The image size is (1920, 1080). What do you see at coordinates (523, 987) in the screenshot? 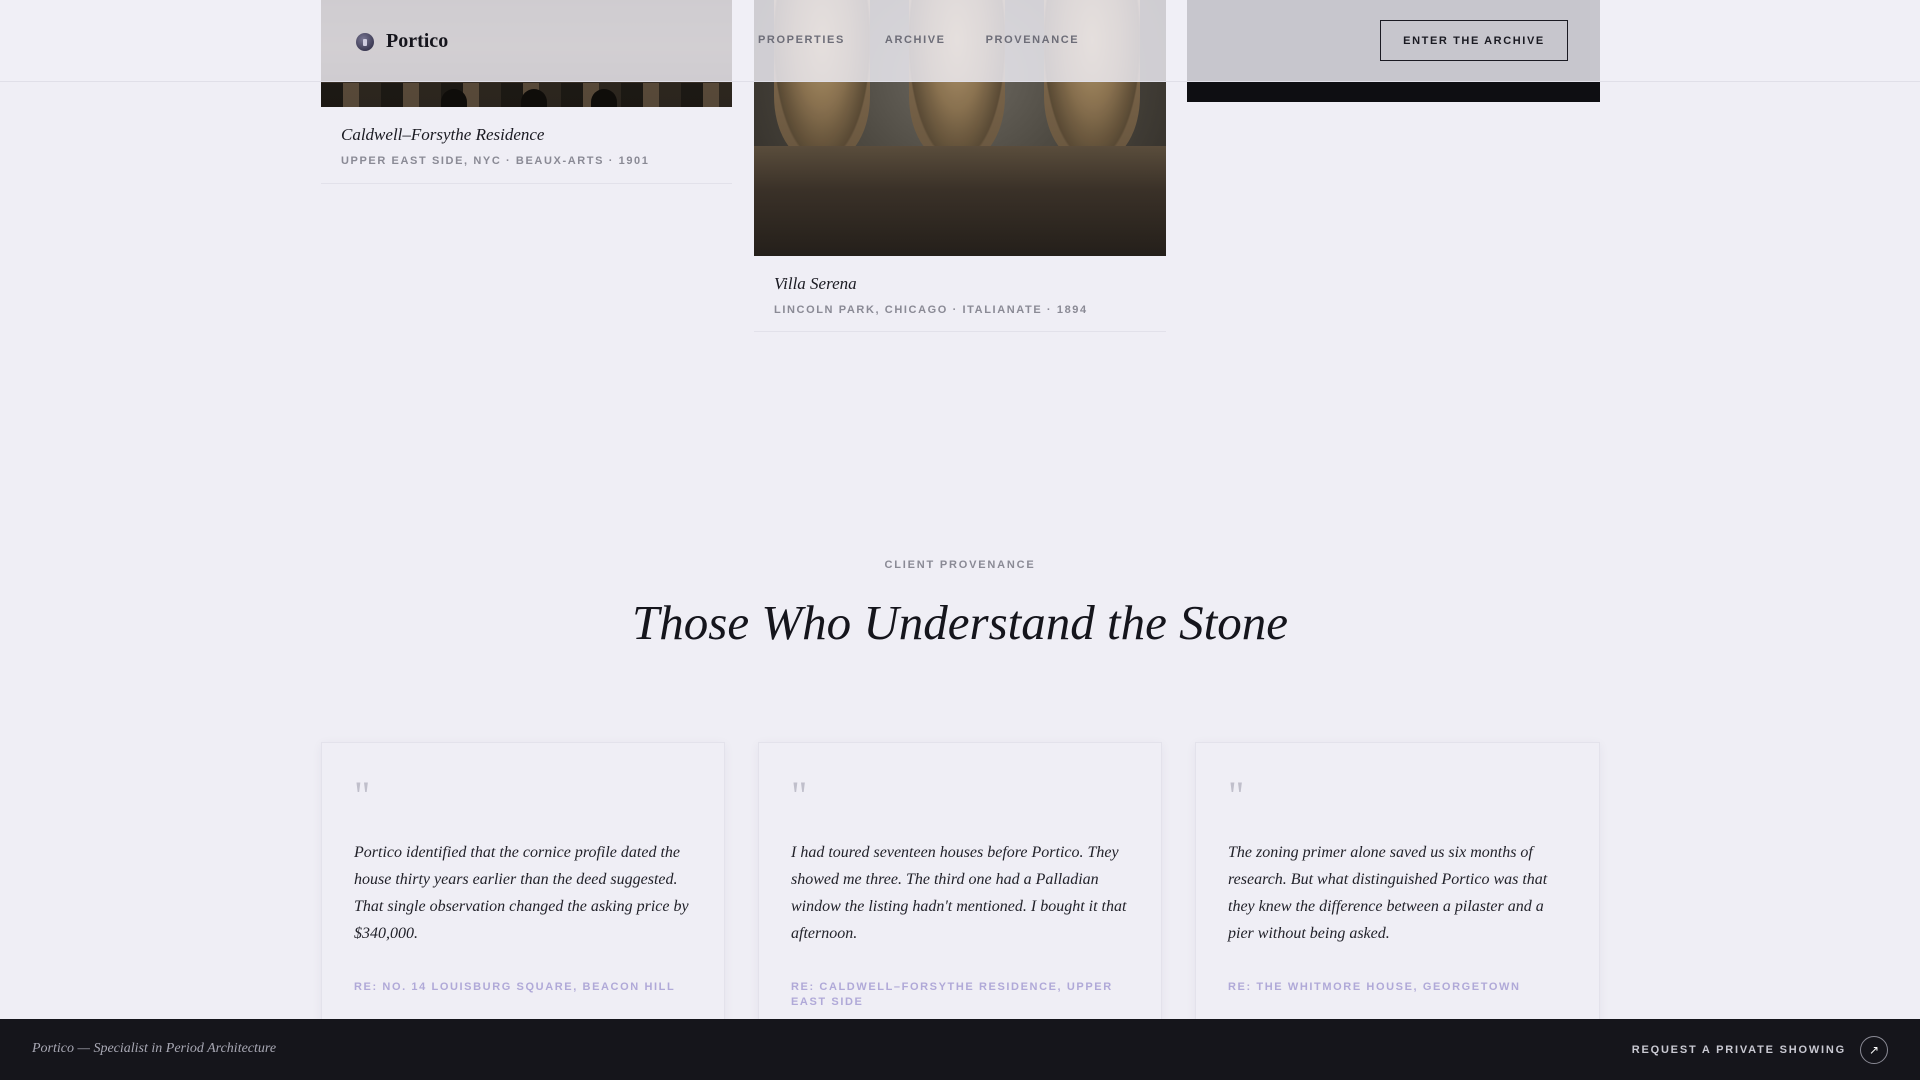
I see `testimonial-reference: RE: NO. 14 LOUISBURG SQUARE, BEACON HILL` at bounding box center [523, 987].